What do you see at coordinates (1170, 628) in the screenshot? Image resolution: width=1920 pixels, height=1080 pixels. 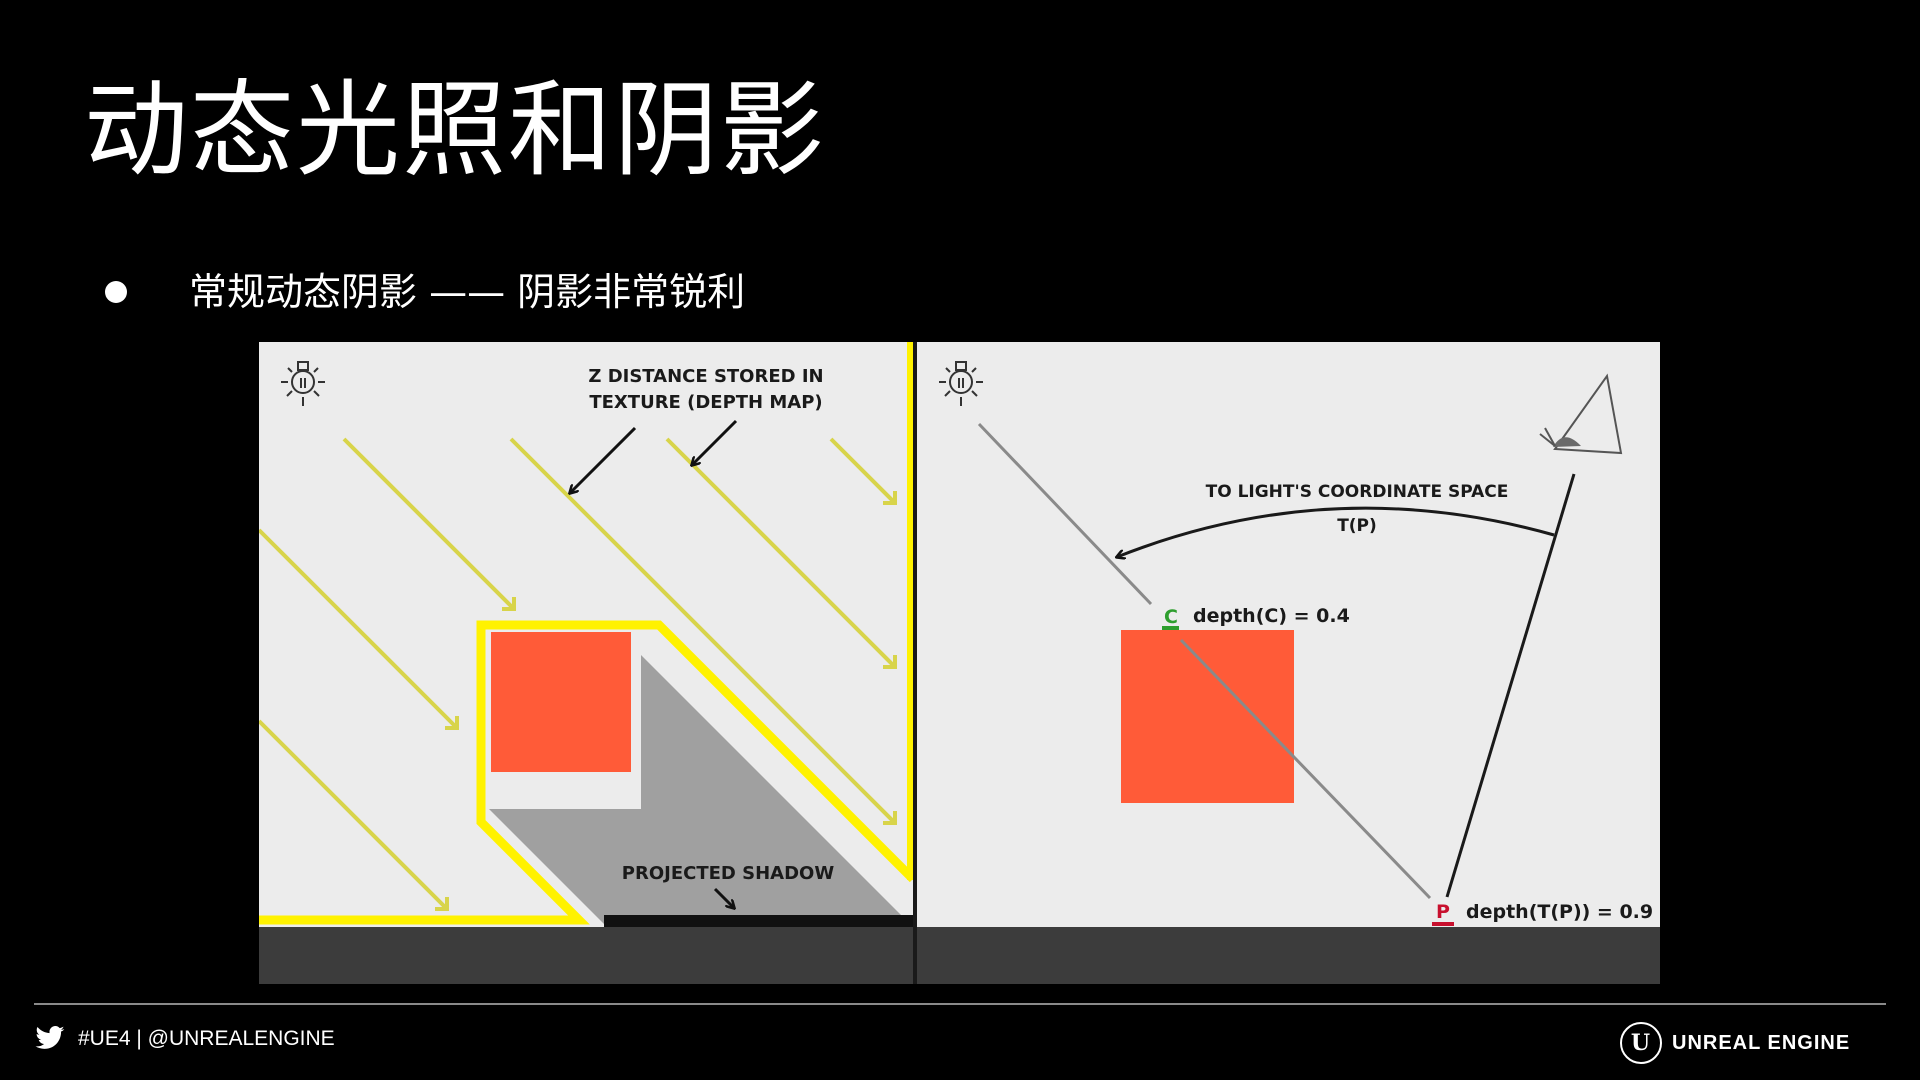 I see `point-c-marker` at bounding box center [1170, 628].